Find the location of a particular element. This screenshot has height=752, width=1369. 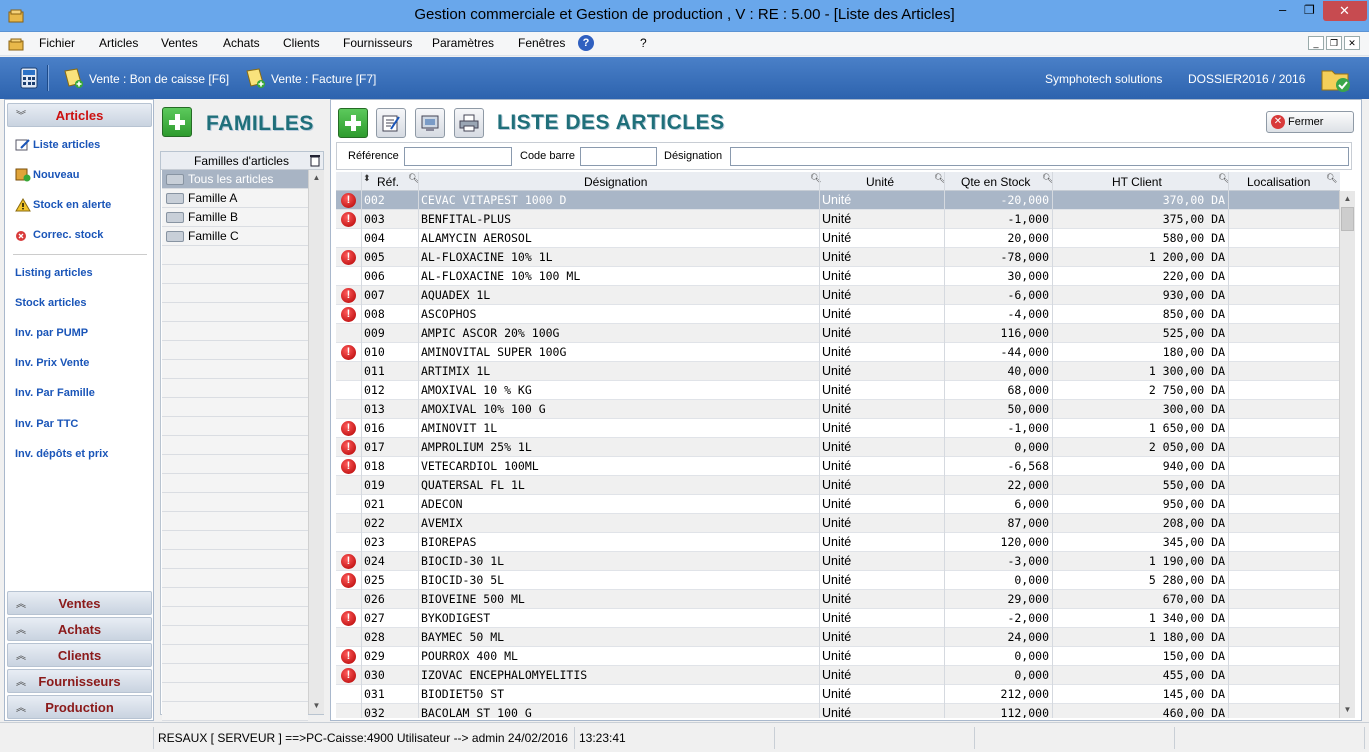

print-button is located at coordinates (469, 123).